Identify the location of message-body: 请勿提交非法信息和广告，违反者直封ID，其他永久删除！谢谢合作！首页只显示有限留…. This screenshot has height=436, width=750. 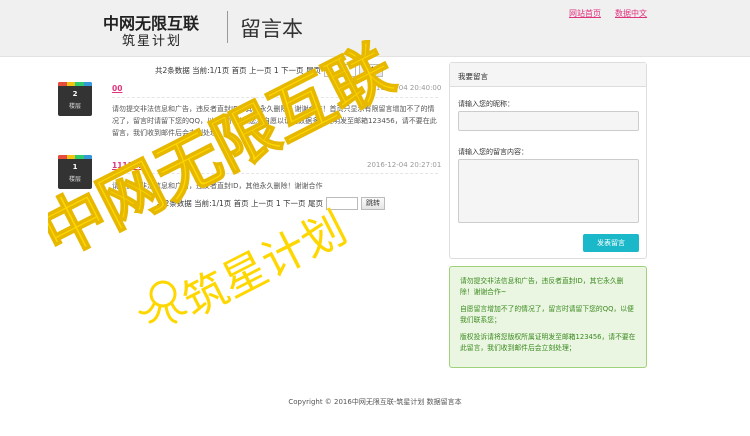
(274, 121).